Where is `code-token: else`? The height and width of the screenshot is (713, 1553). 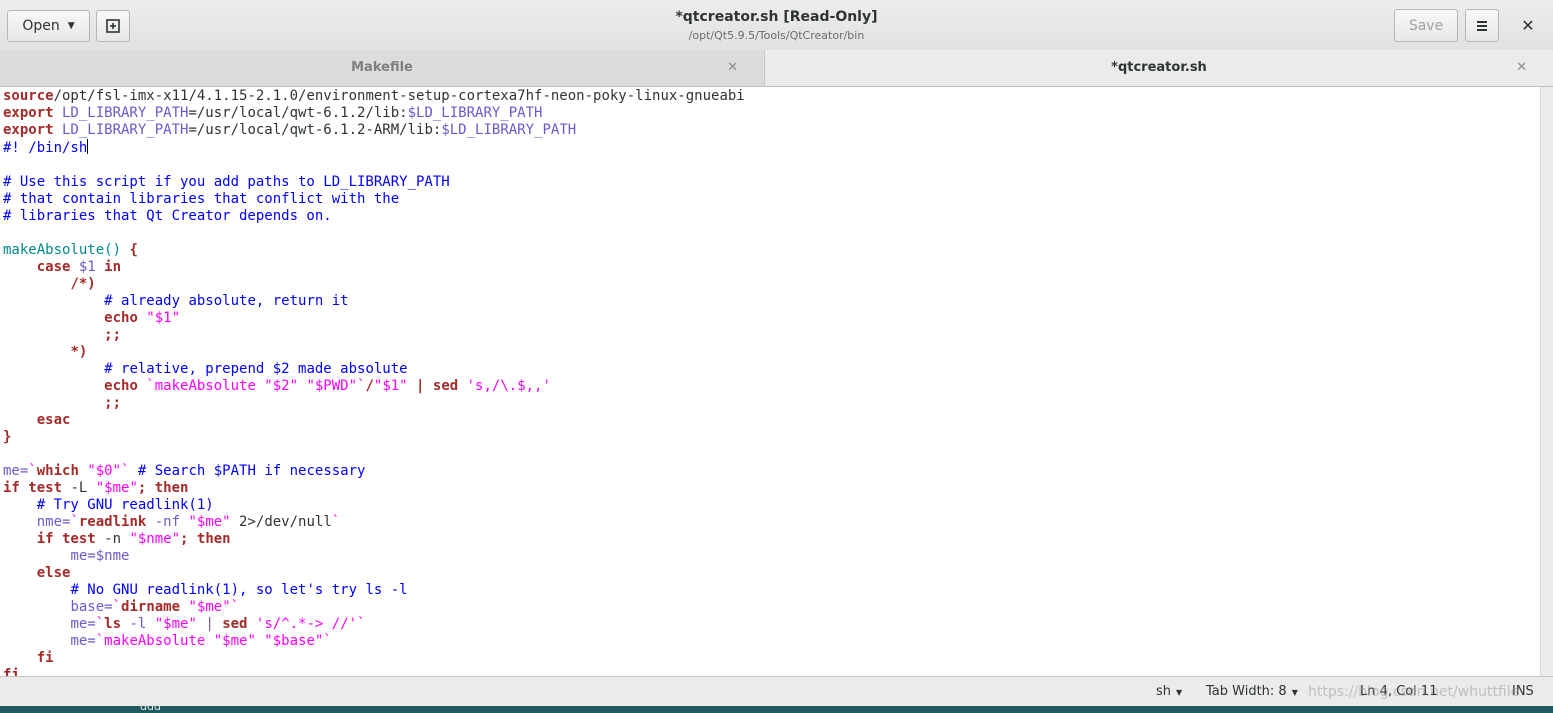
code-token: else is located at coordinates (53, 573).